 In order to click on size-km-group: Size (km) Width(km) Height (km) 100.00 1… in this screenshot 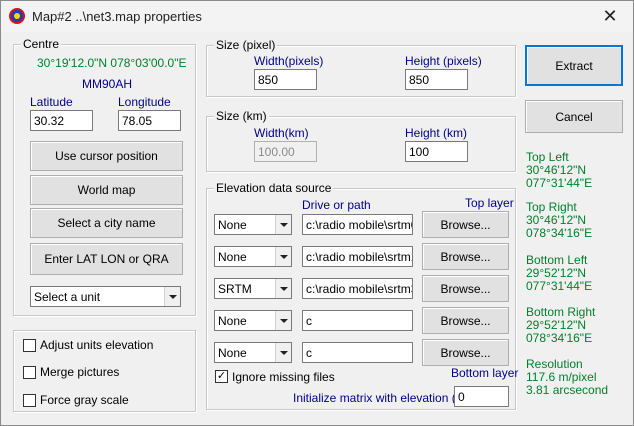, I will do `click(361, 140)`.